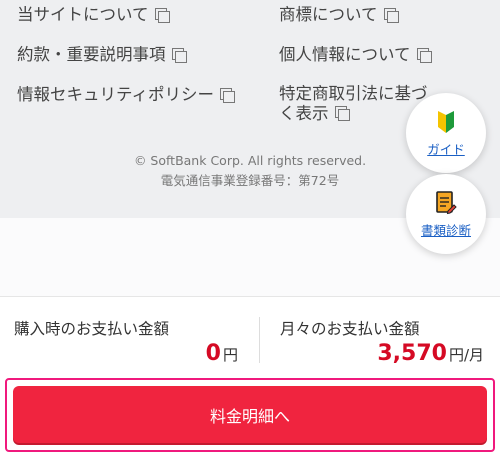 Image resolution: width=500 pixels, height=472 pixels. Describe the element at coordinates (350, 329) in the screenshot. I see `monthly-payment-title: 月々のお支払い金額` at that location.